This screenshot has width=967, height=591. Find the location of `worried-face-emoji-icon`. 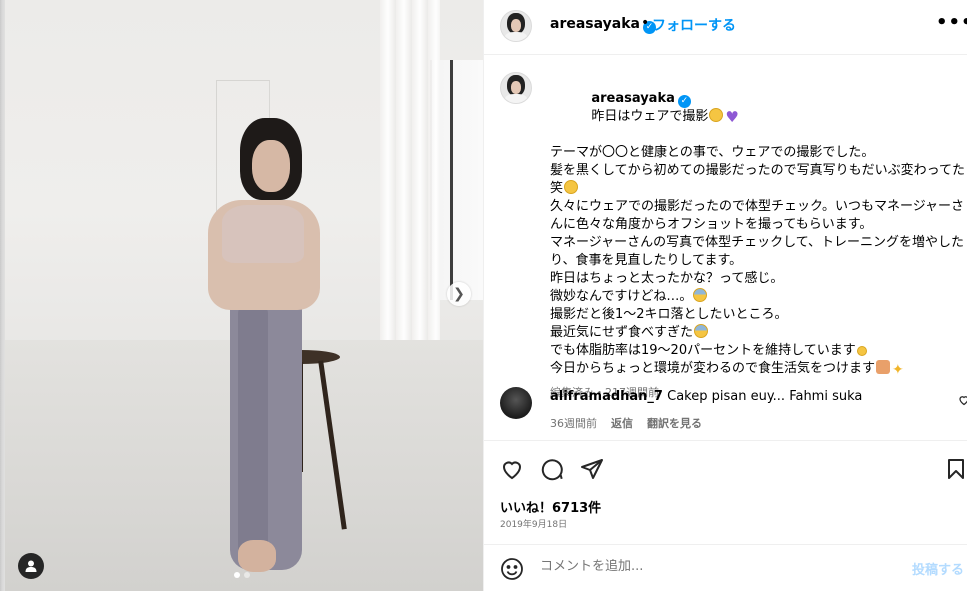

worried-face-emoji-icon is located at coordinates (716, 115).